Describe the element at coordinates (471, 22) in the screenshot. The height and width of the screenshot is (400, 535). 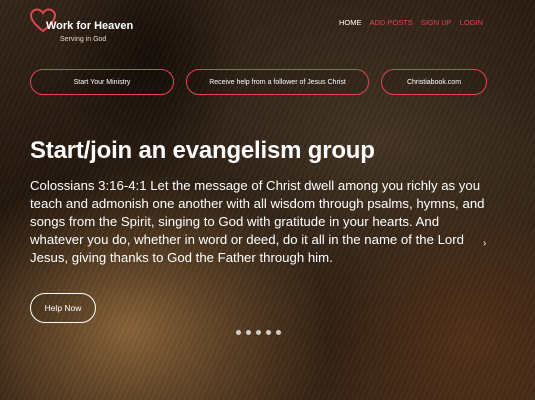
I see `nav-login: LOGIN` at that location.